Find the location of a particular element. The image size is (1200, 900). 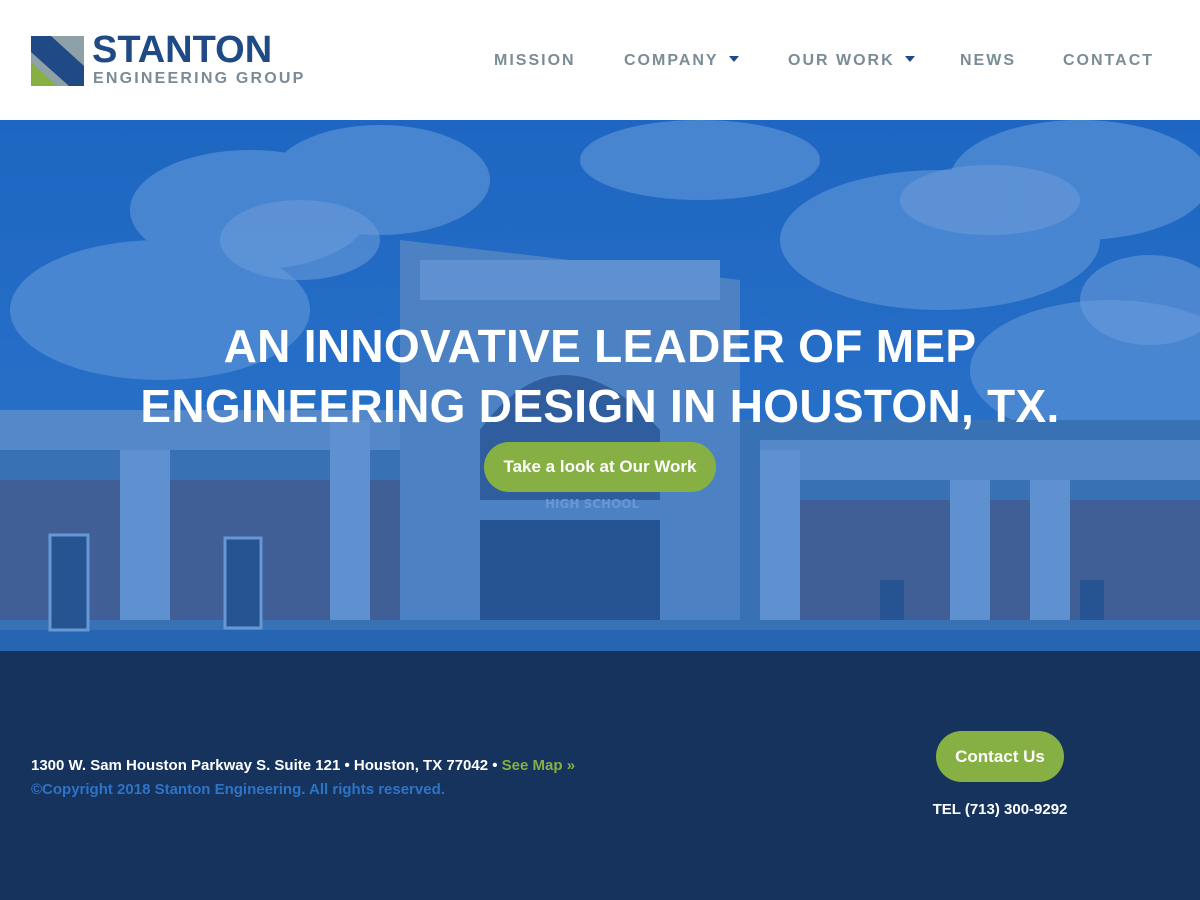

see-map-link: See Map » is located at coordinates (538, 765).